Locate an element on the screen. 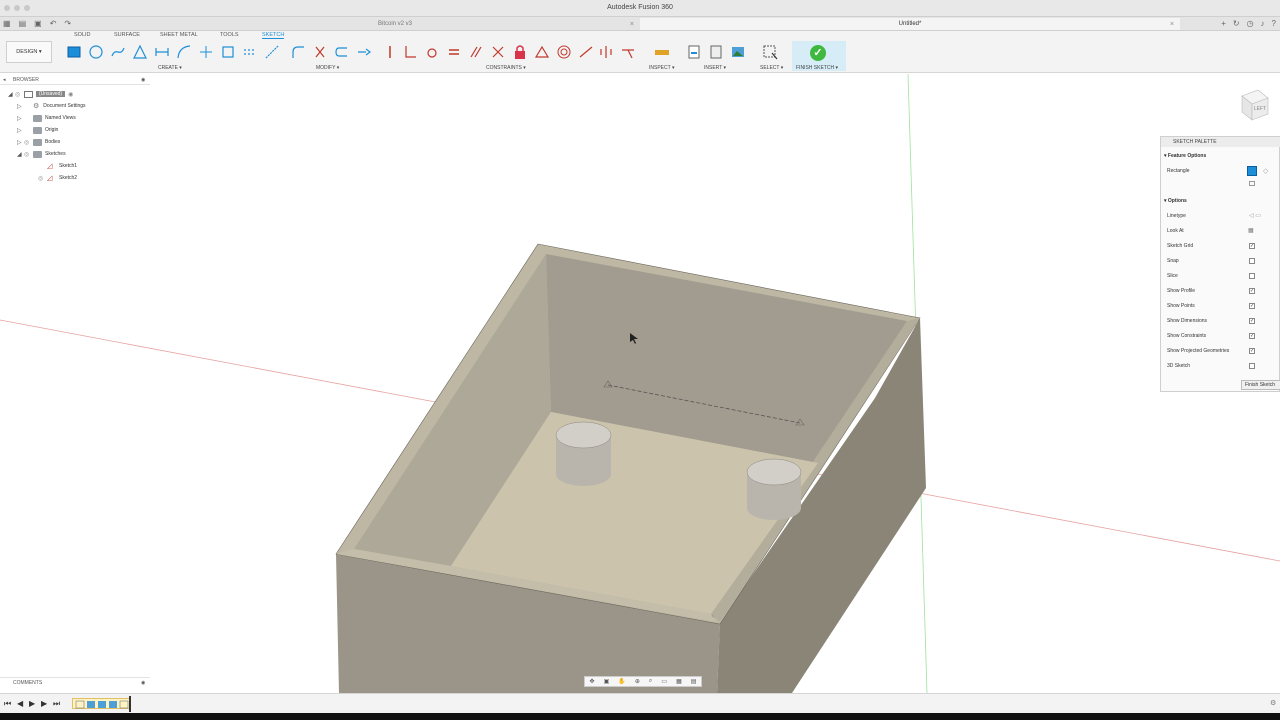 The width and height of the screenshot is (1280, 720). snap-checkbox is located at coordinates (1252, 261).